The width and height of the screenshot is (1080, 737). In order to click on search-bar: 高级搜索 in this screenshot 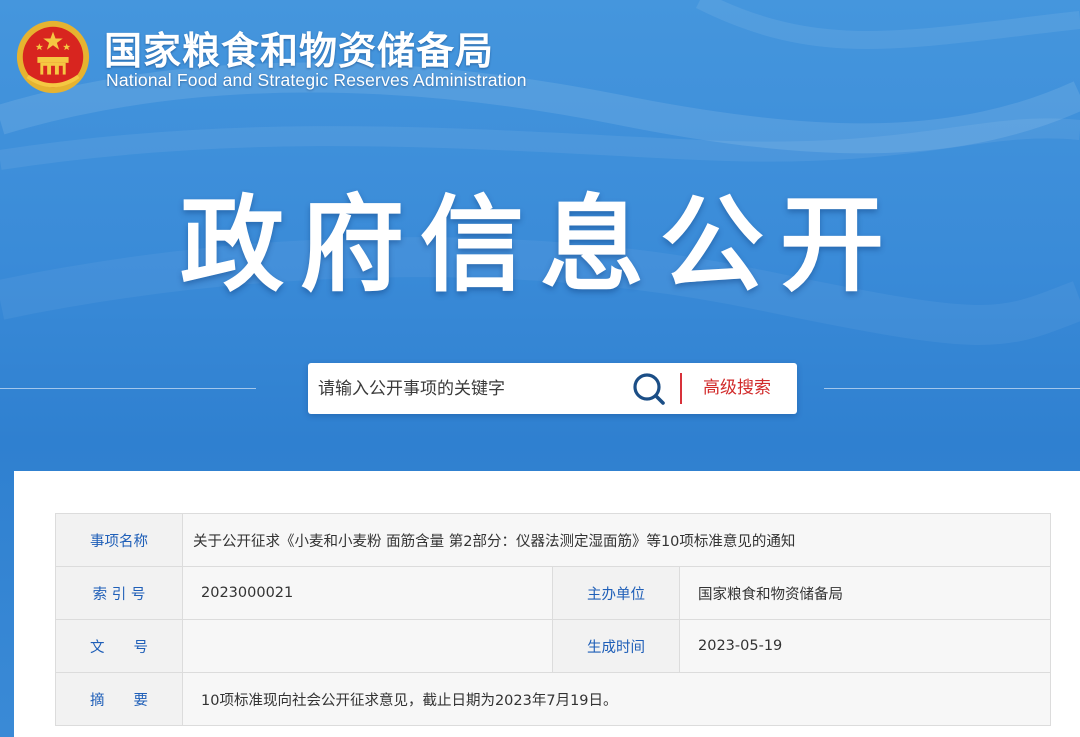, I will do `click(552, 388)`.